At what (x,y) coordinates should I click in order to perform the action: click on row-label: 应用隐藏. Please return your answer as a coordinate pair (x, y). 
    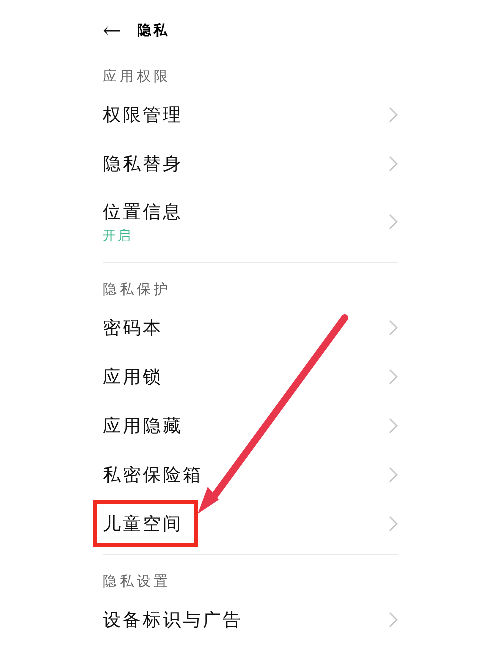
    Looking at the image, I should click on (143, 426).